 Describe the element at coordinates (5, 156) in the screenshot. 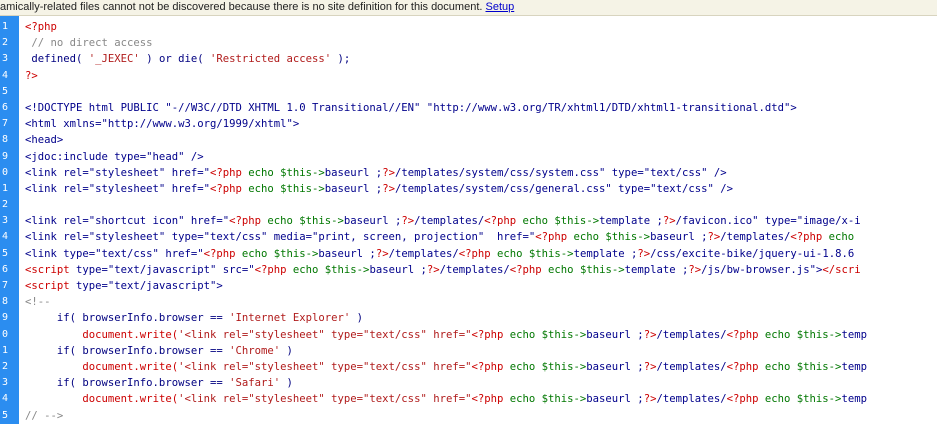

I see `line-number: 9` at that location.